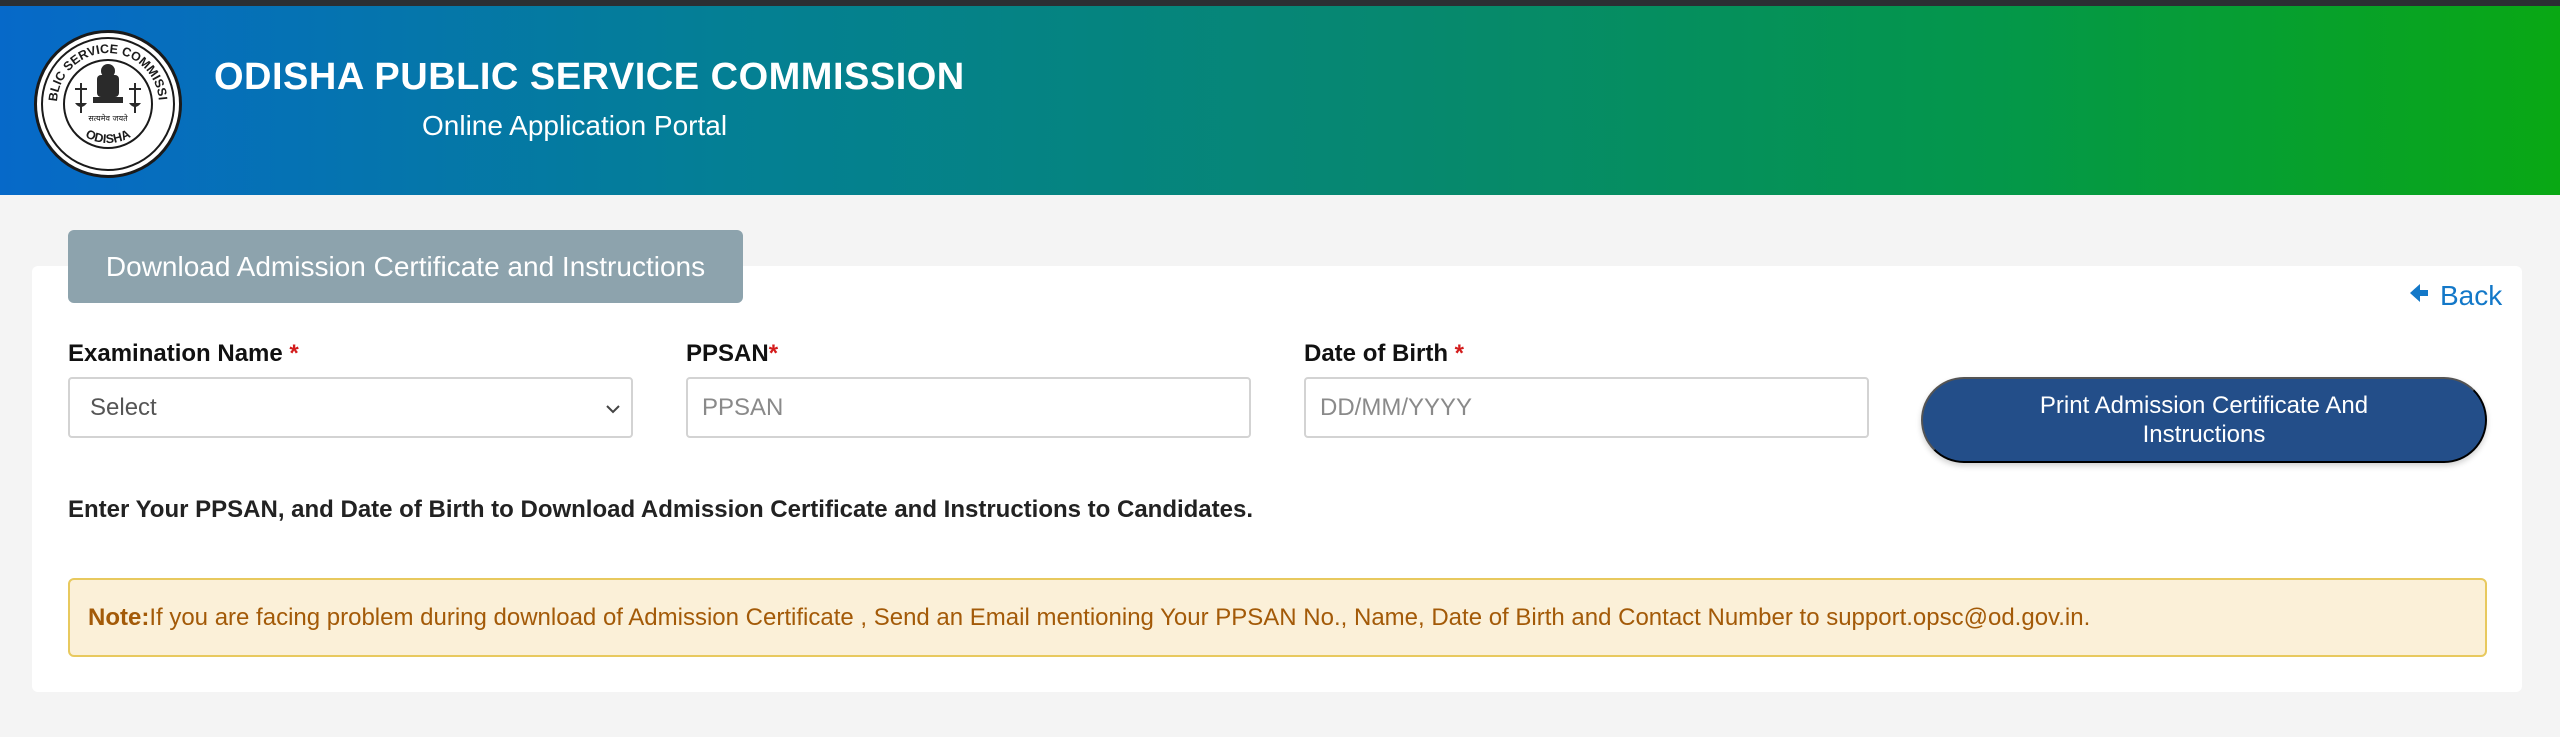  I want to click on ppsan-label: PPSAN*, so click(732, 354).